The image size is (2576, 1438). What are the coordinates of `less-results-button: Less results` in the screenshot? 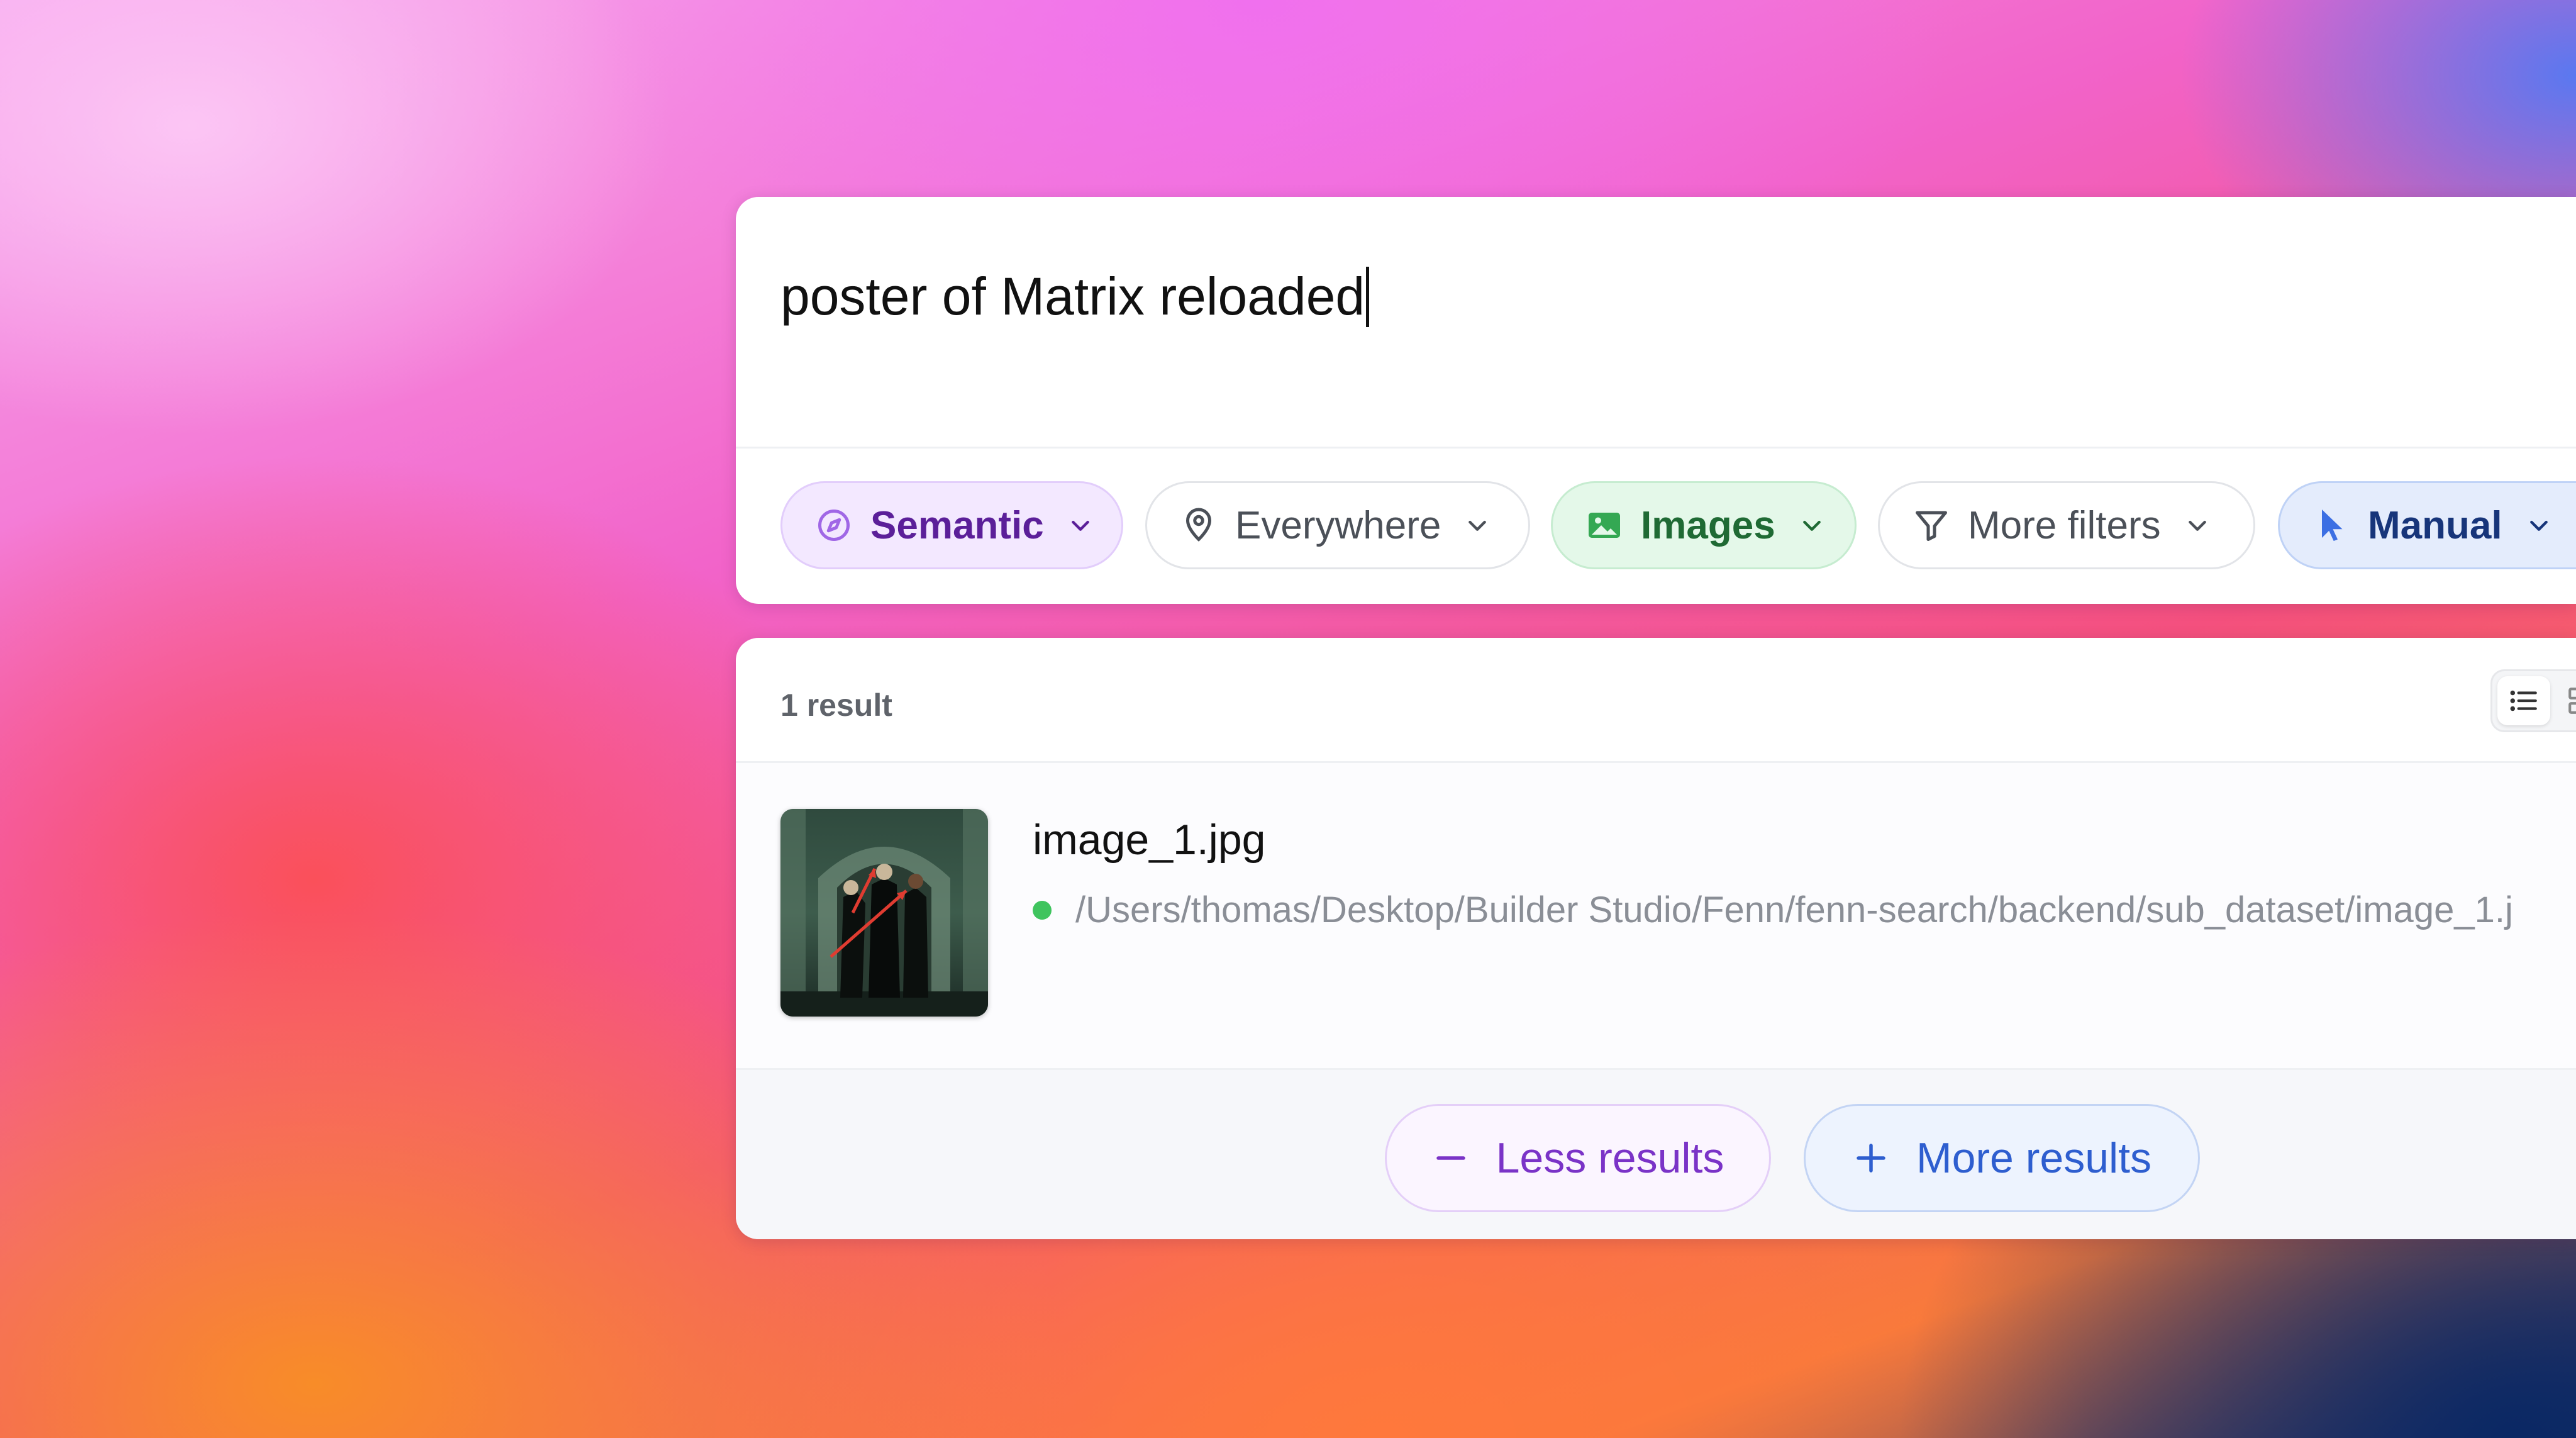 It's located at (1578, 1158).